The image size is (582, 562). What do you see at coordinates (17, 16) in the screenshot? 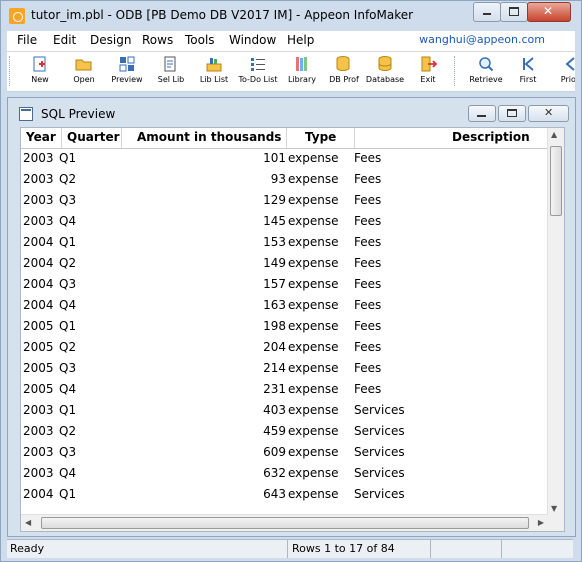
I see `infomaker-app-icon` at bounding box center [17, 16].